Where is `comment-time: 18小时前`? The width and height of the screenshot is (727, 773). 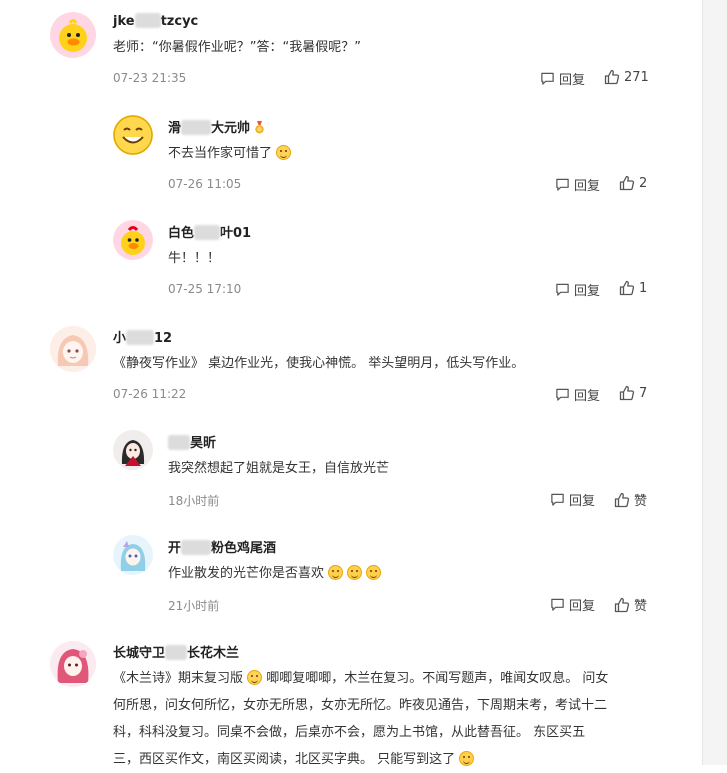 comment-time: 18小时前 is located at coordinates (194, 501).